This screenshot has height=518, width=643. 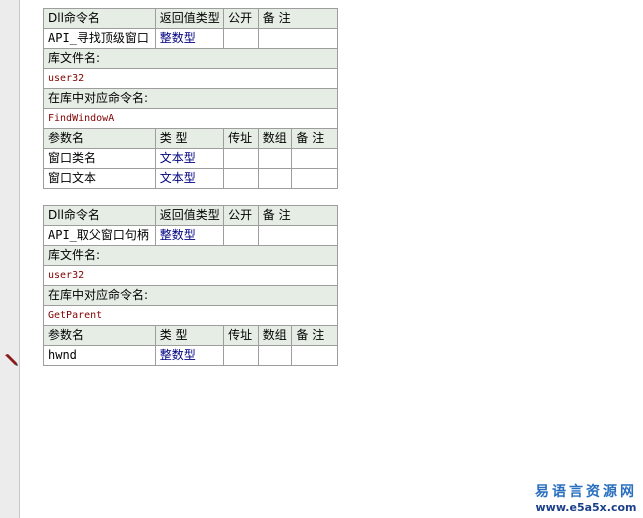 What do you see at coordinates (190, 118) in the screenshot?
I see `entry-name-value: FindWindowA` at bounding box center [190, 118].